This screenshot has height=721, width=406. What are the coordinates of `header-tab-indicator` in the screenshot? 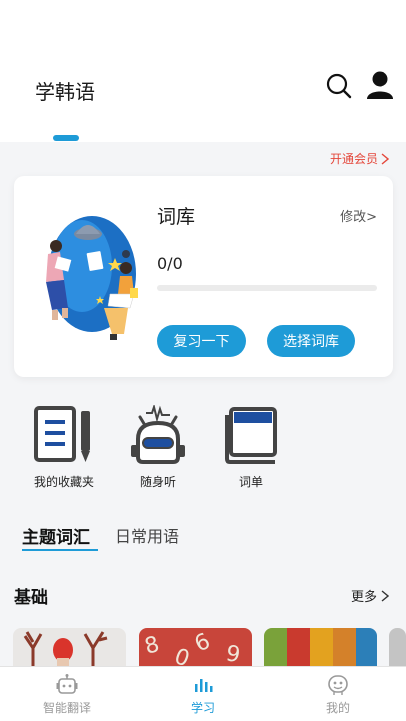 It's located at (66, 138).